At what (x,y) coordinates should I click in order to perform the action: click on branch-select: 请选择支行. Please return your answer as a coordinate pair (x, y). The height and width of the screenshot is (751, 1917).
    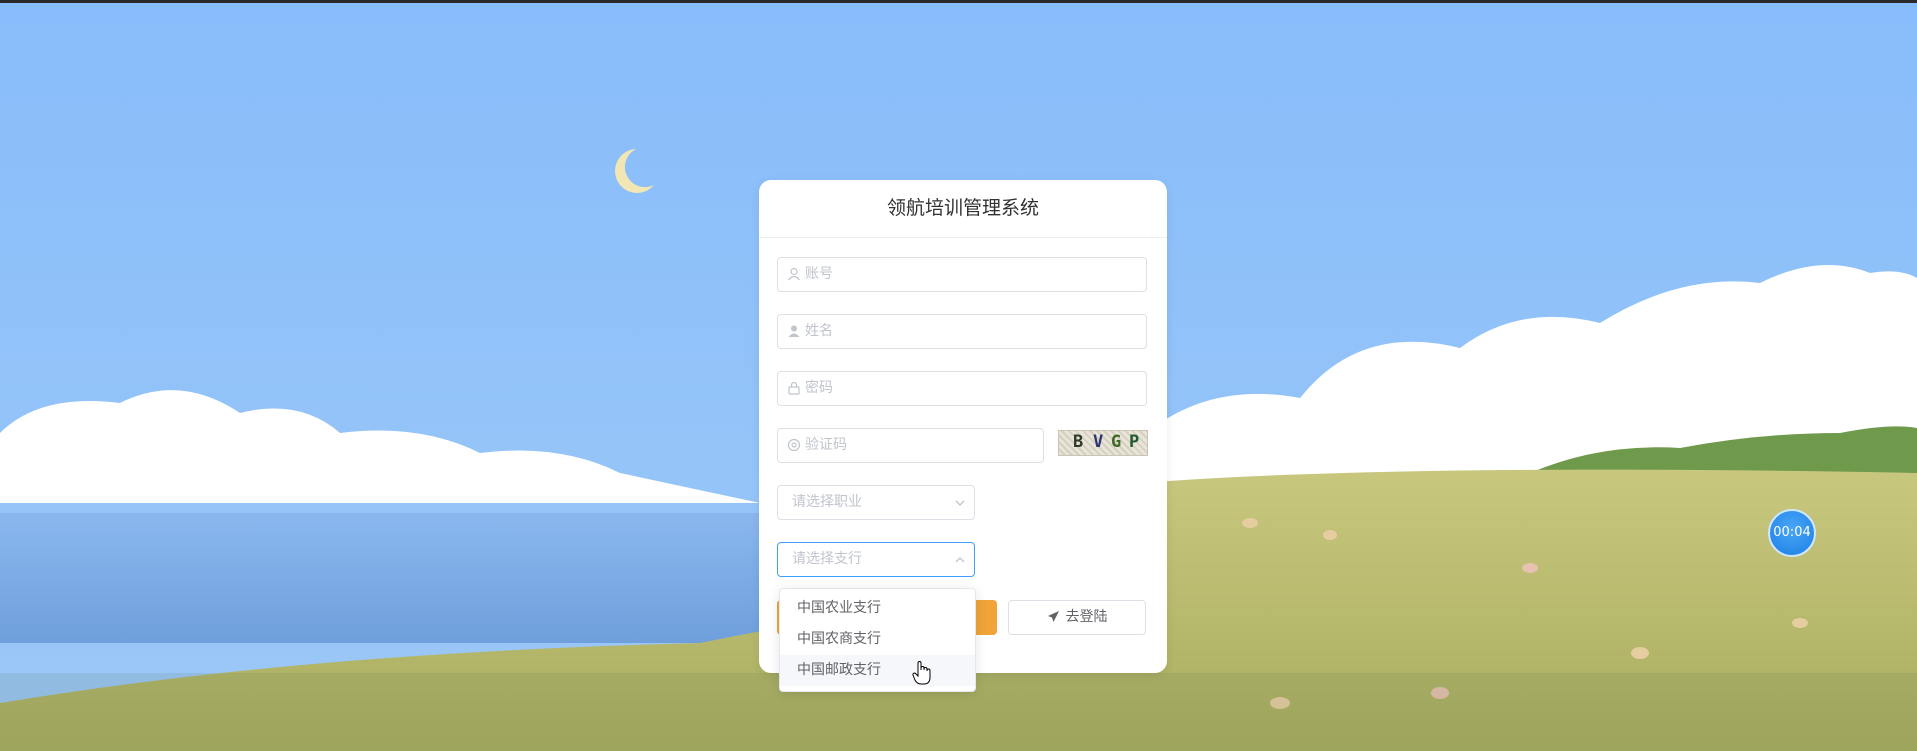
    Looking at the image, I should click on (876, 559).